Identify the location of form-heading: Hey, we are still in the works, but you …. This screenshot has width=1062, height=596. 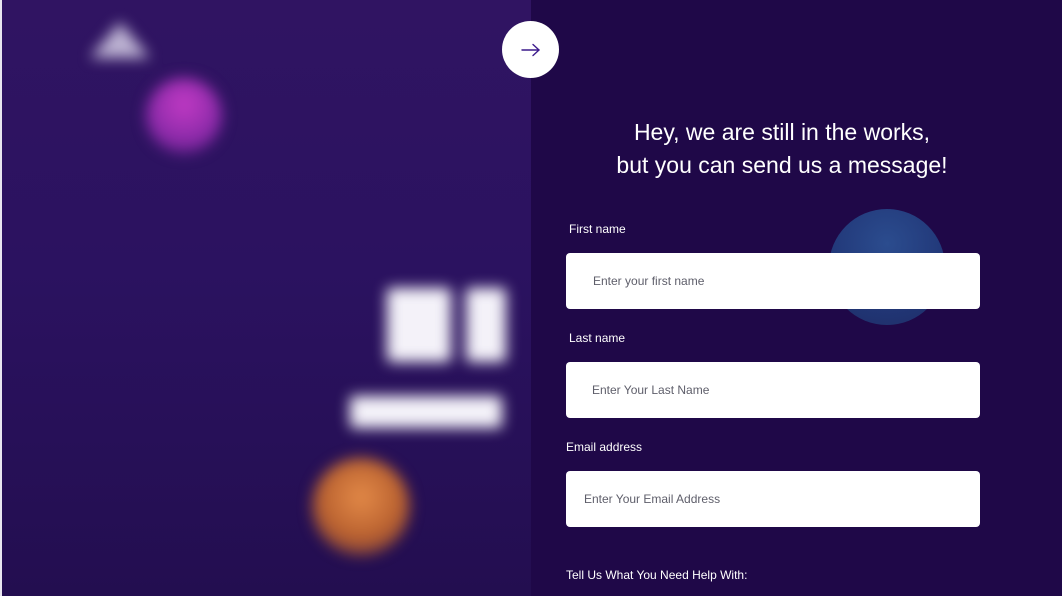
(782, 149).